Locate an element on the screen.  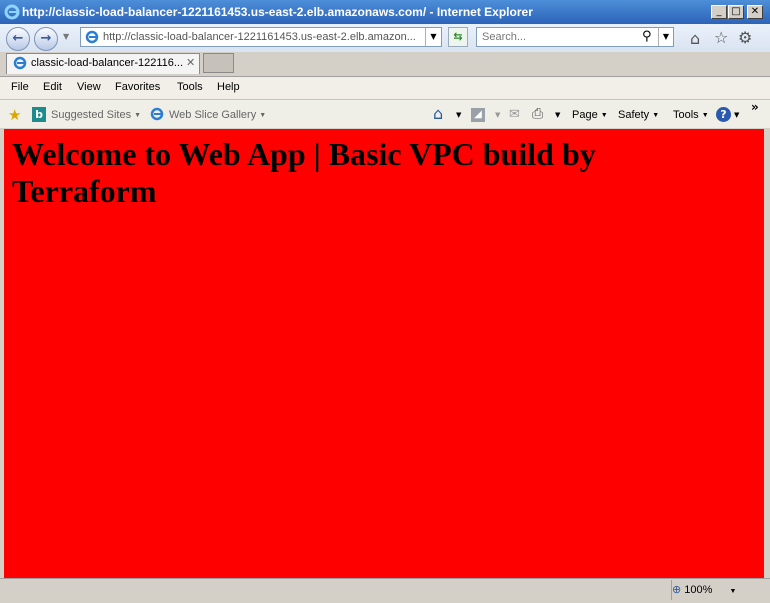
zoom-control: ⊕ 100% ▼ is located at coordinates (713, 590).